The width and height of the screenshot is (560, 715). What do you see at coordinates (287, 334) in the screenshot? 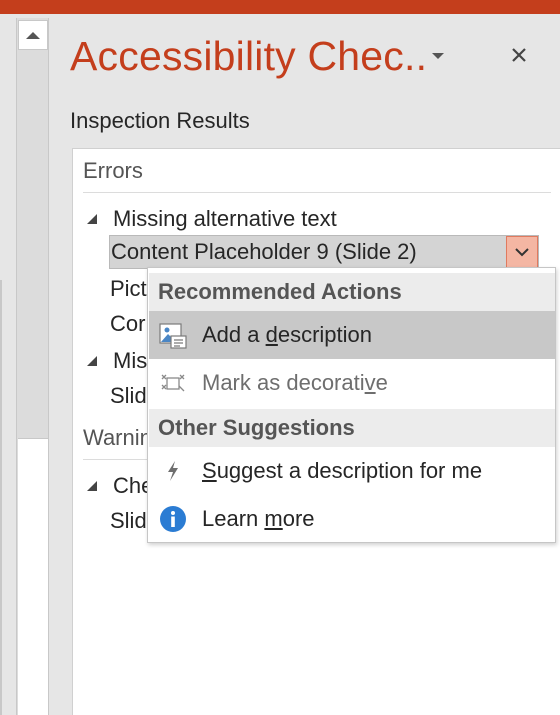
I see `menu-item-label: Add a description` at bounding box center [287, 334].